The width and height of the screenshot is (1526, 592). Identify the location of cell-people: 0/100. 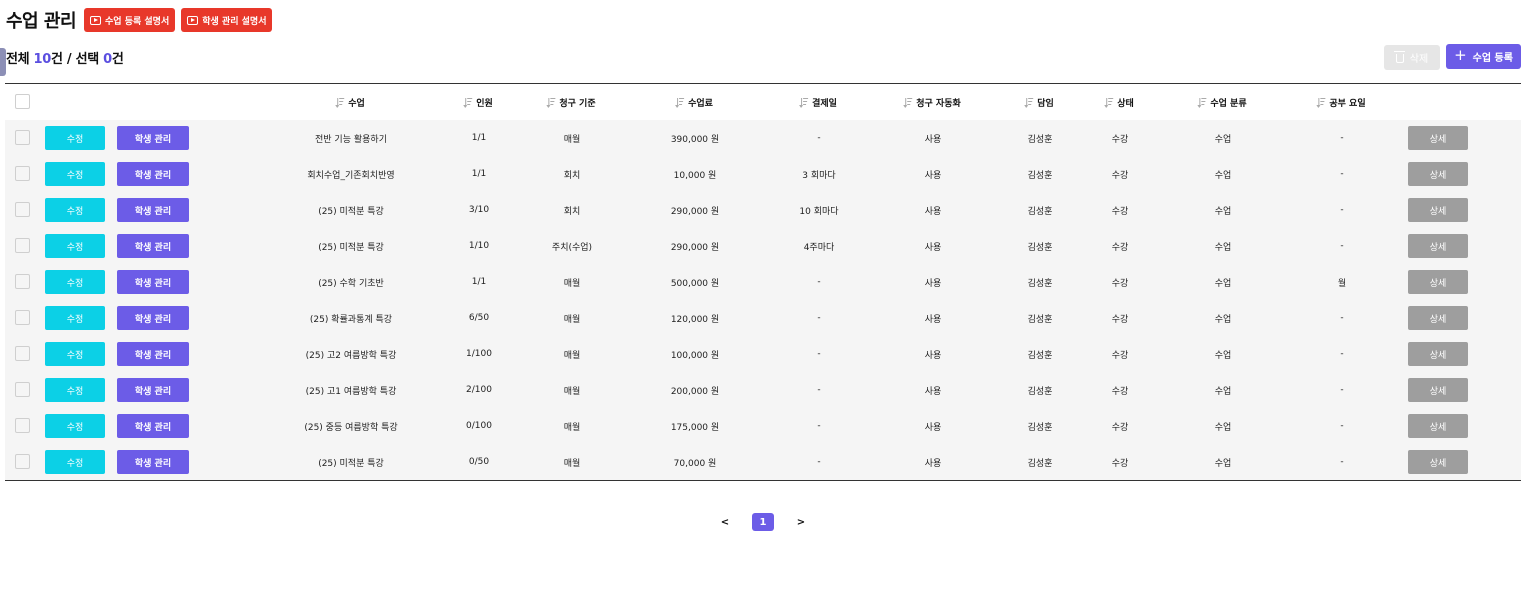
(479, 426).